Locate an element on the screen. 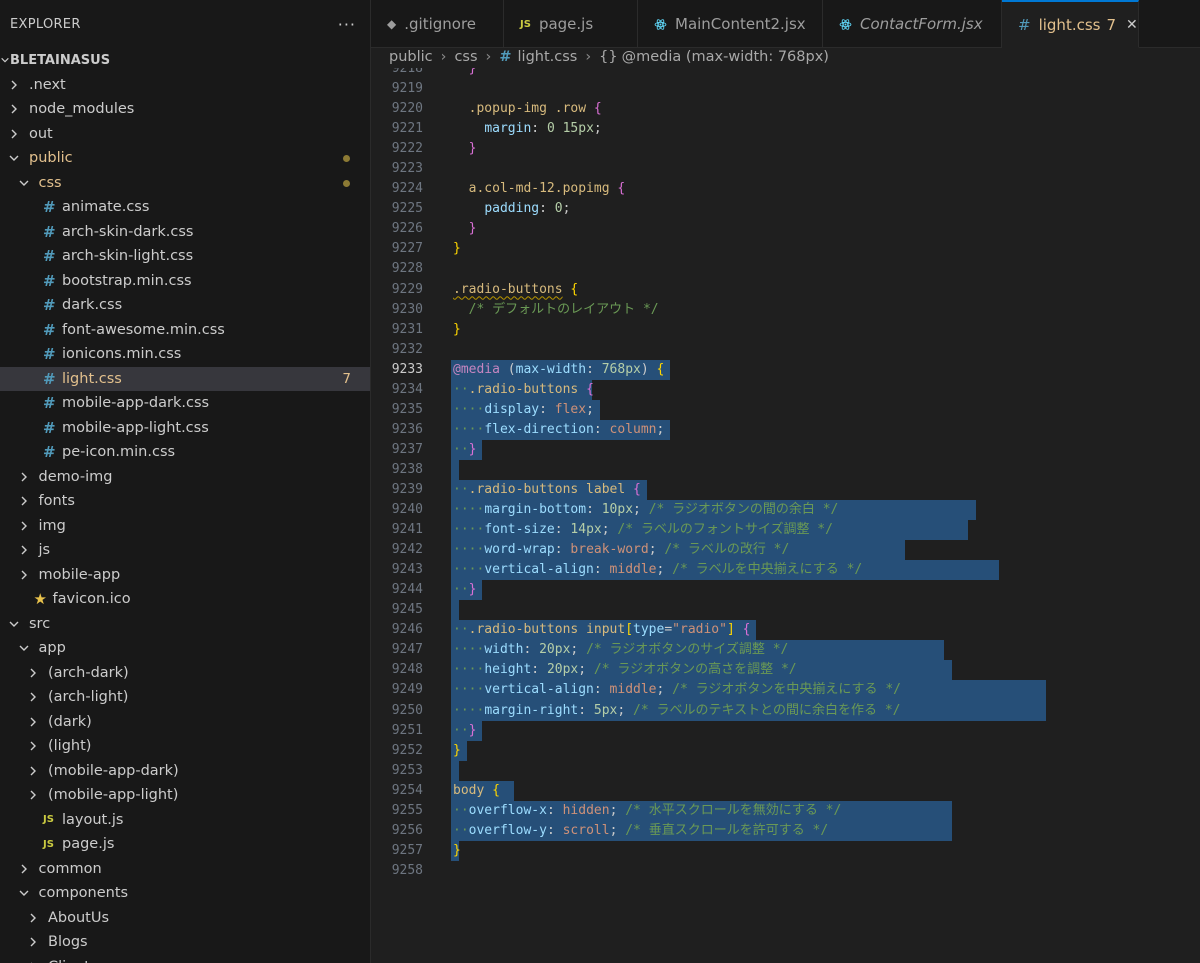 The image size is (1200, 963). tab-gitignore: ◆ .gitignore is located at coordinates (437, 24).